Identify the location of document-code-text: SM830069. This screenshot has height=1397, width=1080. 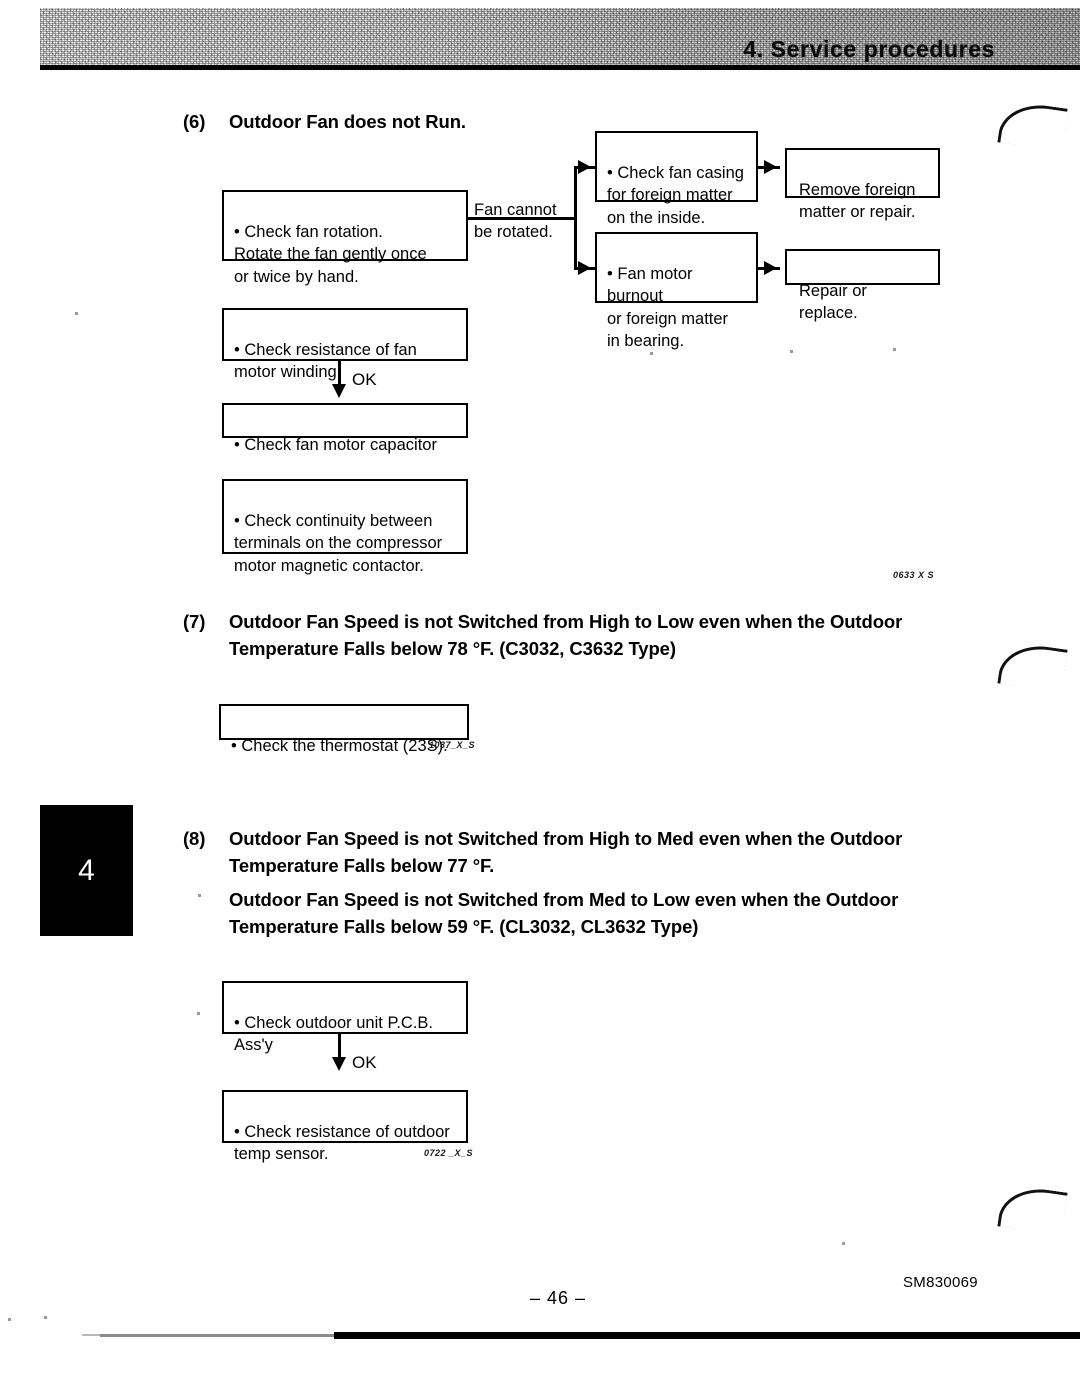
(940, 1282).